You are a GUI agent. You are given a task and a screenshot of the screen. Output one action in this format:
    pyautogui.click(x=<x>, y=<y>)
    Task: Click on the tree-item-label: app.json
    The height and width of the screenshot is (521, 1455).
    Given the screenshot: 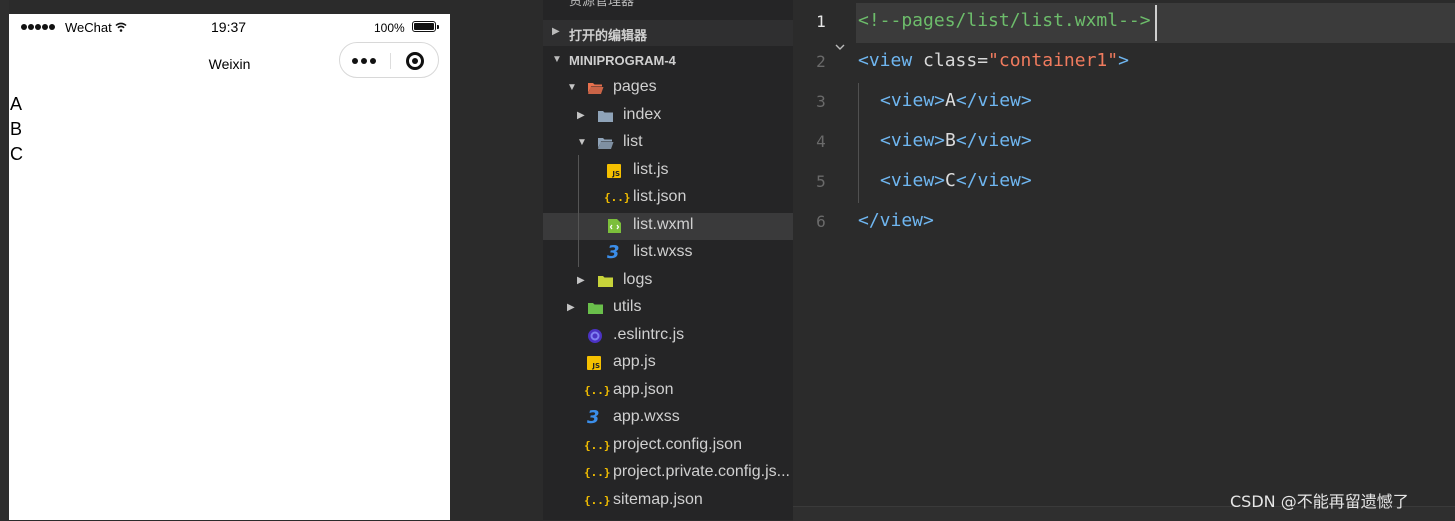 What is the action you would take?
    pyautogui.click(x=643, y=389)
    